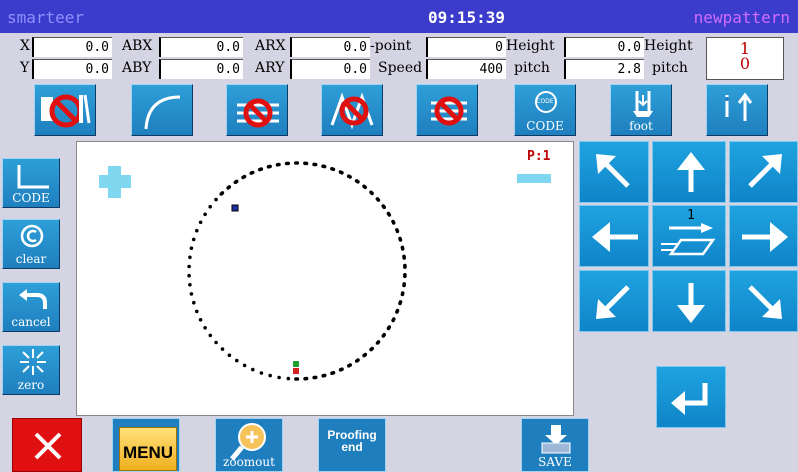 The image size is (798, 472). I want to click on presser-foot-icon, so click(643, 104).